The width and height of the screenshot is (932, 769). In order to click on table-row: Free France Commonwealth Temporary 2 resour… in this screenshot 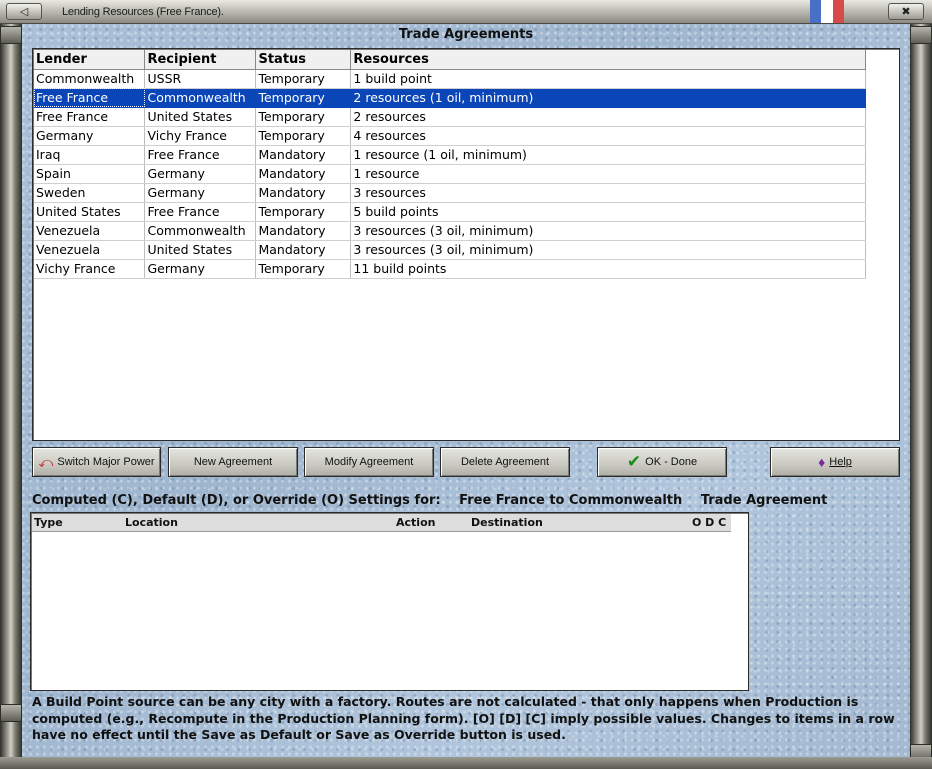, I will do `click(450, 98)`.